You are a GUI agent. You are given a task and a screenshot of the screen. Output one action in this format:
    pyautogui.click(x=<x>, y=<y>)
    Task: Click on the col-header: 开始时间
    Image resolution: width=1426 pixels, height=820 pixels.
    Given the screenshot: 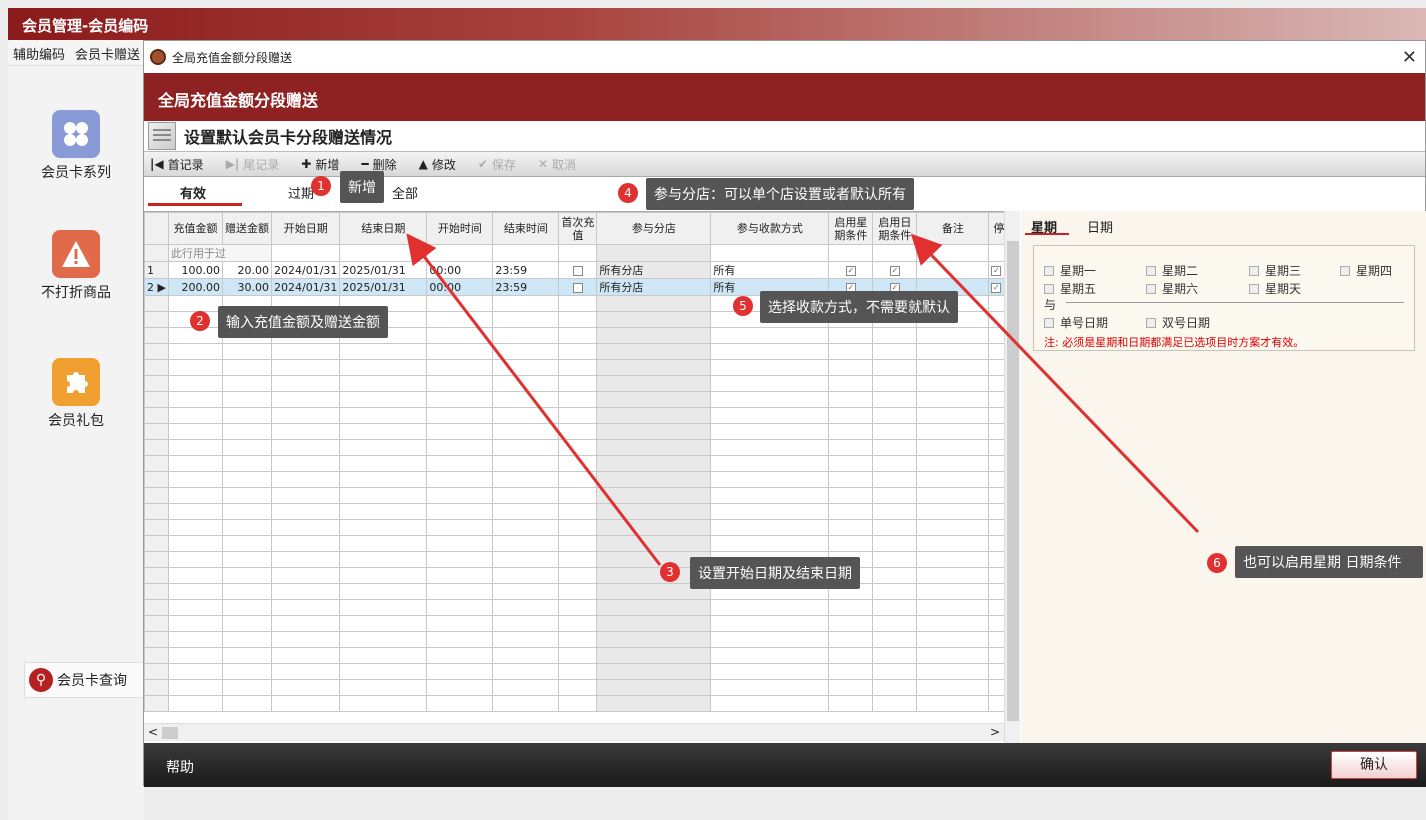 What is the action you would take?
    pyautogui.click(x=460, y=228)
    